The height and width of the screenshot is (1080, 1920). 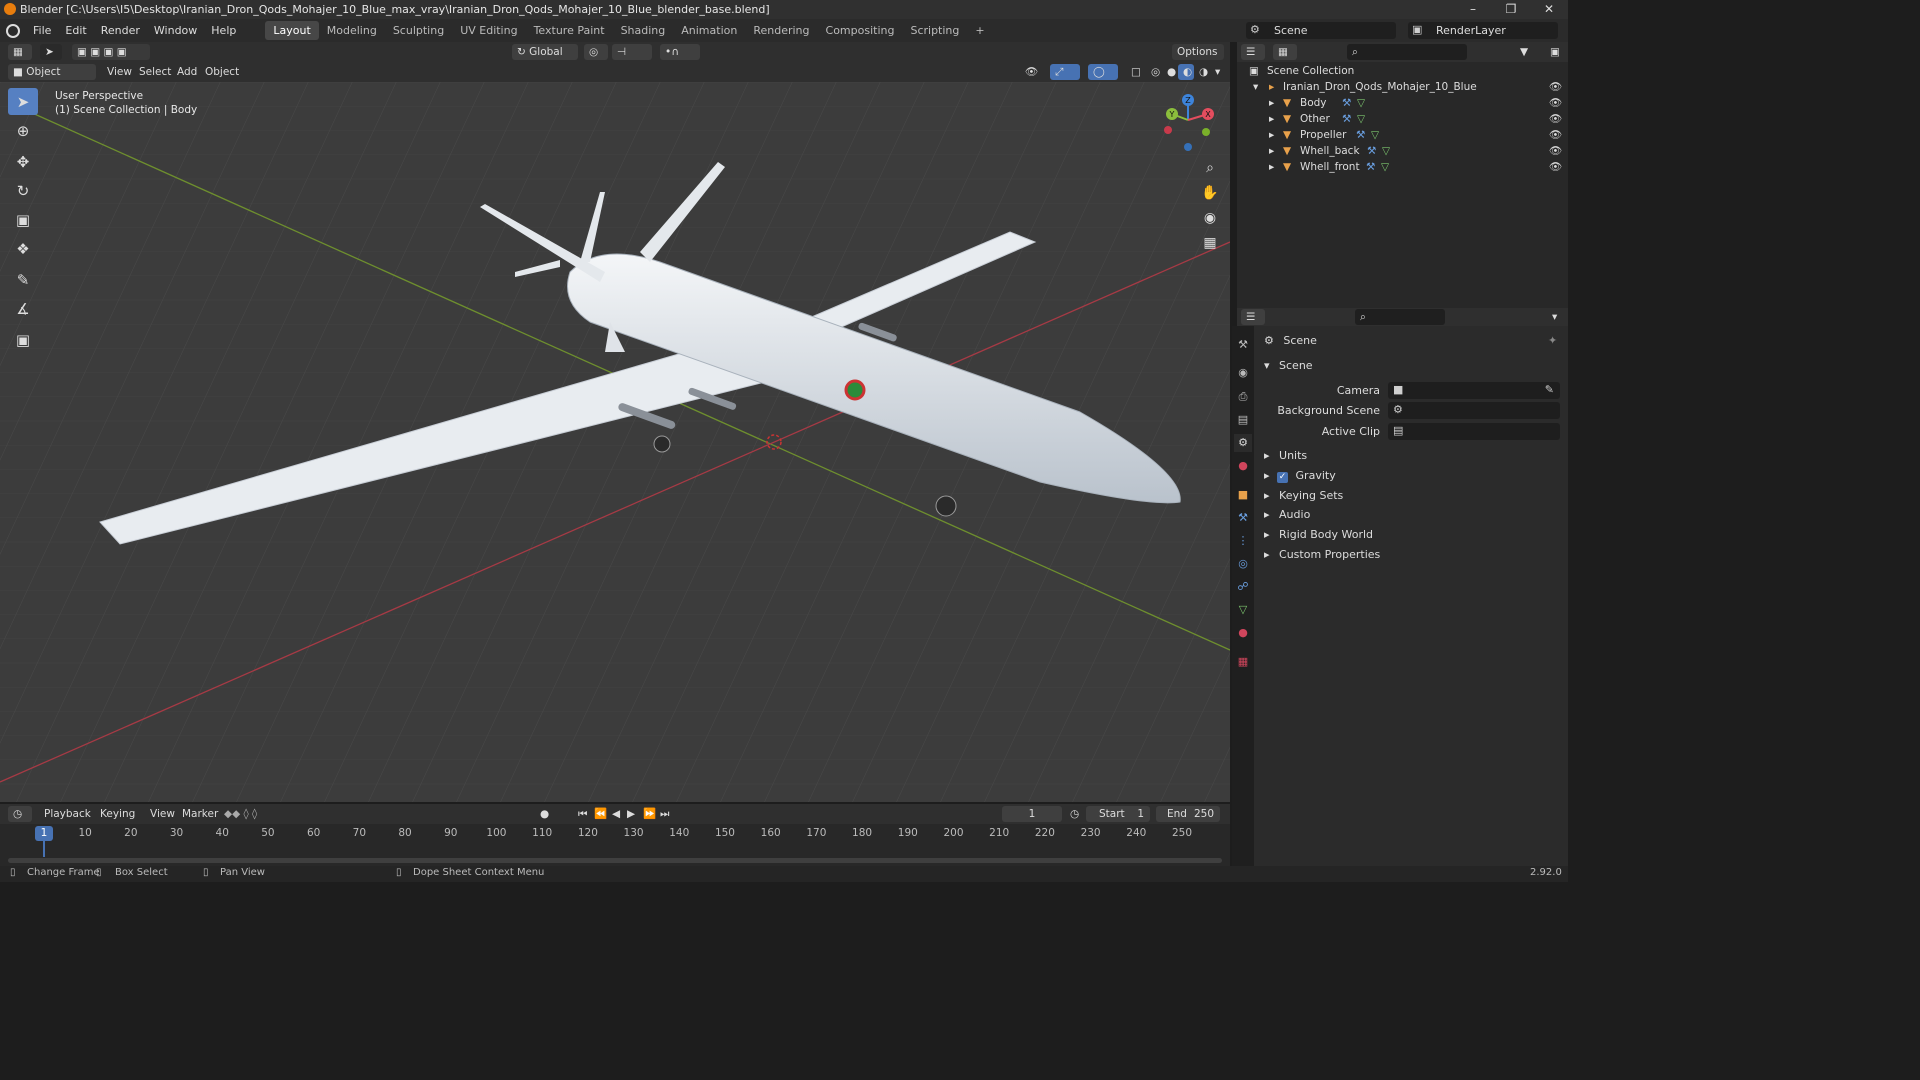 I want to click on timeline-view-menu: View, so click(x=162, y=814).